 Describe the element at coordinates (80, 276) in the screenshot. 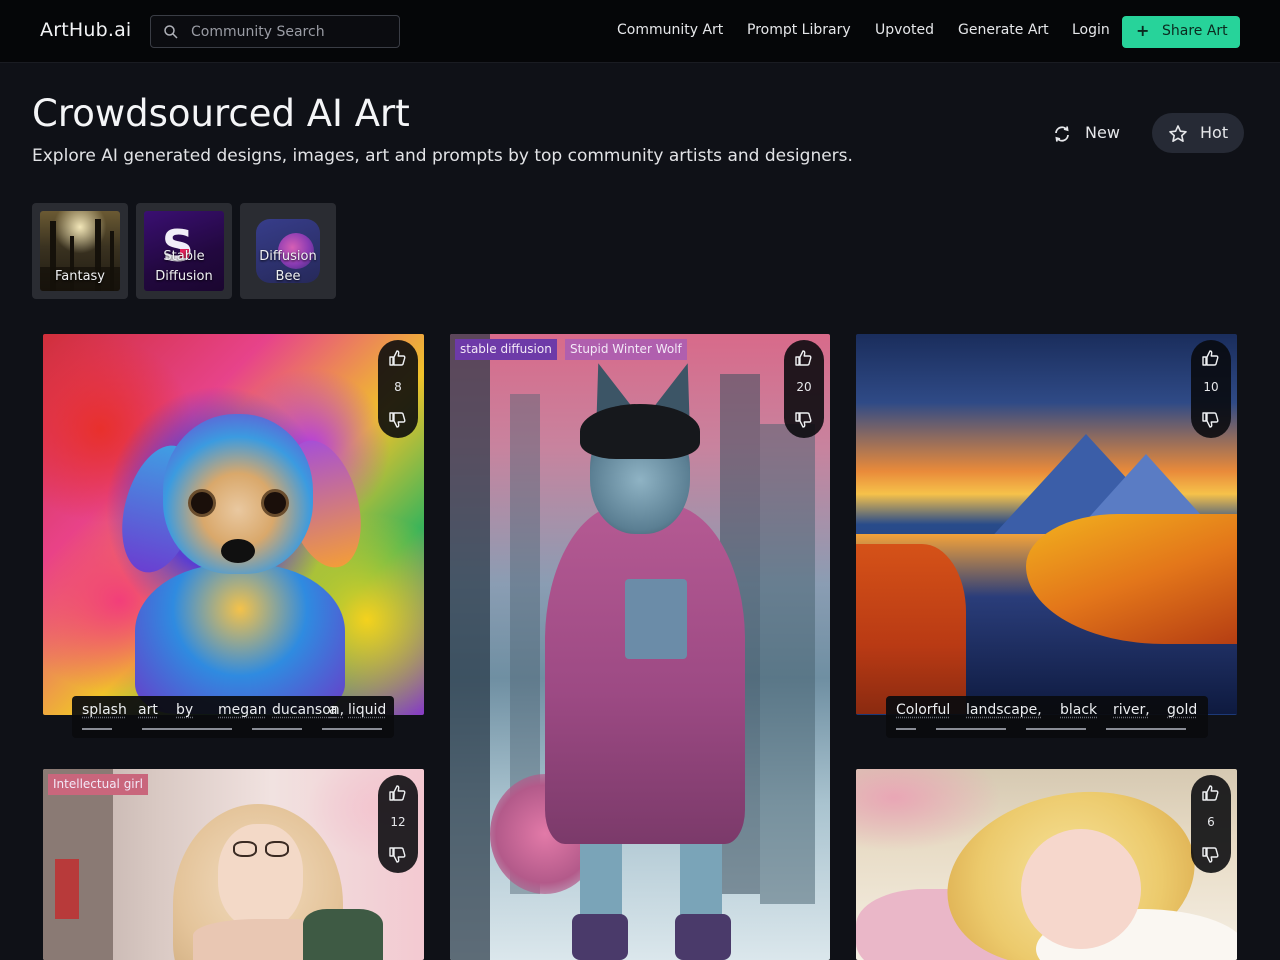

I see `category-label: Fantasy` at that location.